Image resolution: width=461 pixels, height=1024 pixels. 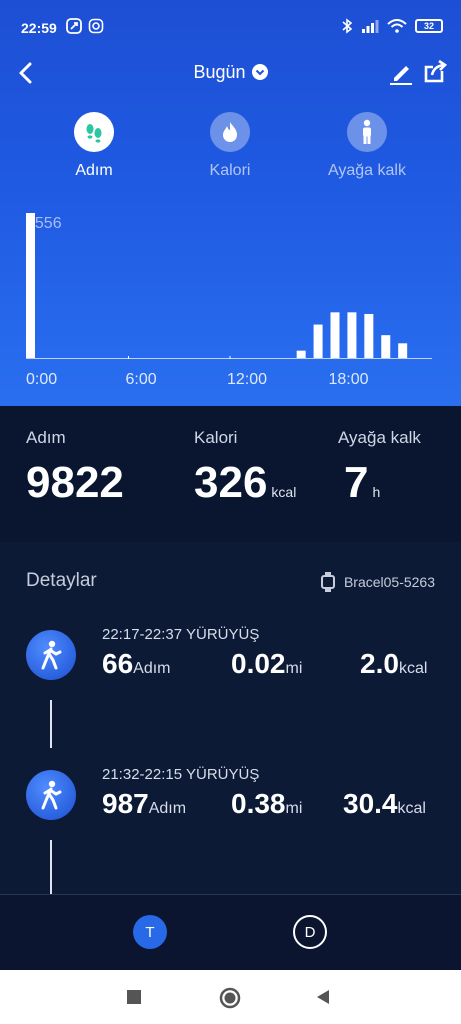 What do you see at coordinates (216, 437) in the screenshot?
I see `summary-calories-label: Kalori` at bounding box center [216, 437].